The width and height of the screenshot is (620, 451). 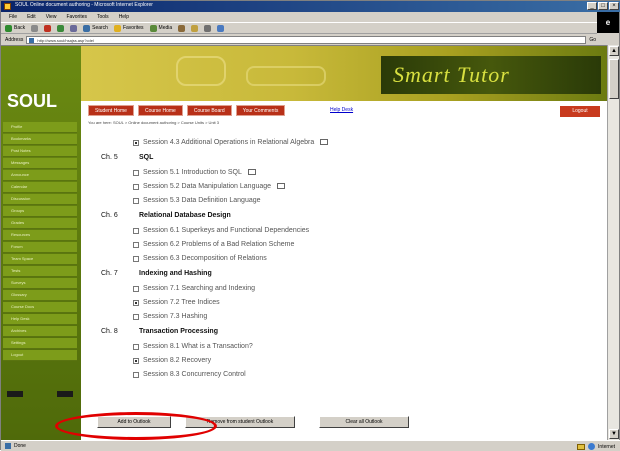 I want to click on clear-outlook-button: Clear all Outlook, so click(x=364, y=422).